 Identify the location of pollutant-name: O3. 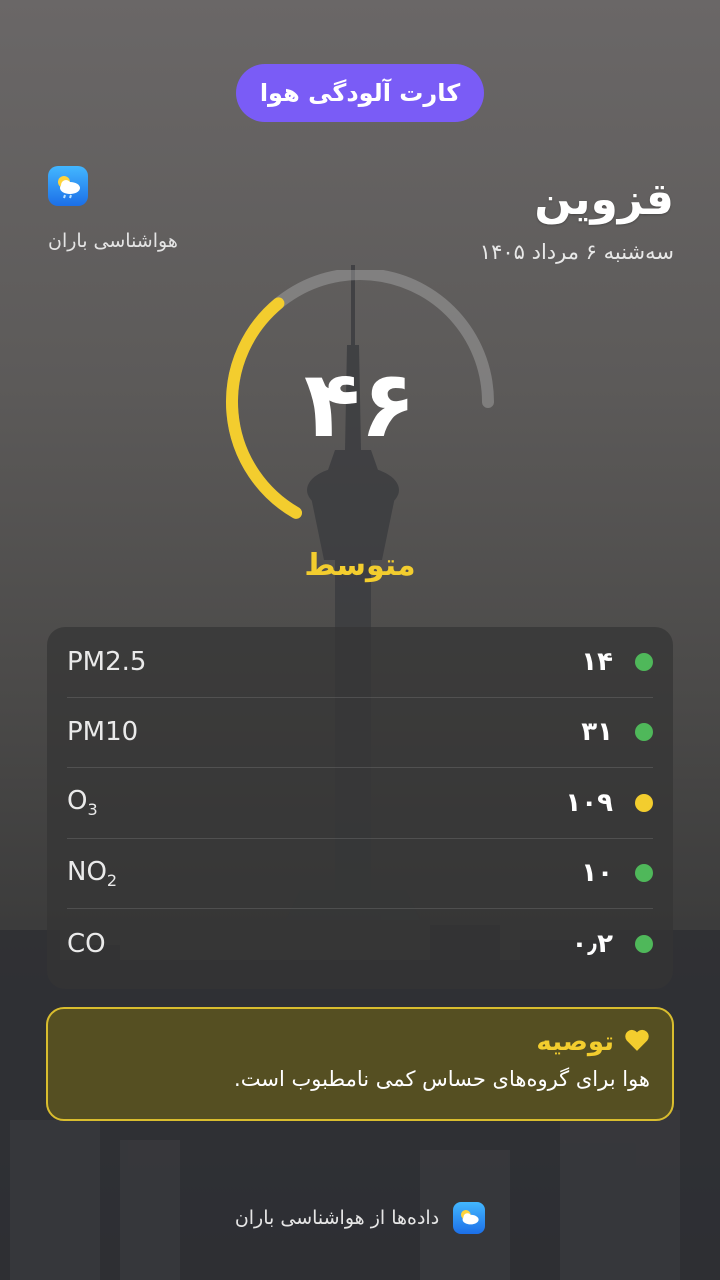
(82, 803).